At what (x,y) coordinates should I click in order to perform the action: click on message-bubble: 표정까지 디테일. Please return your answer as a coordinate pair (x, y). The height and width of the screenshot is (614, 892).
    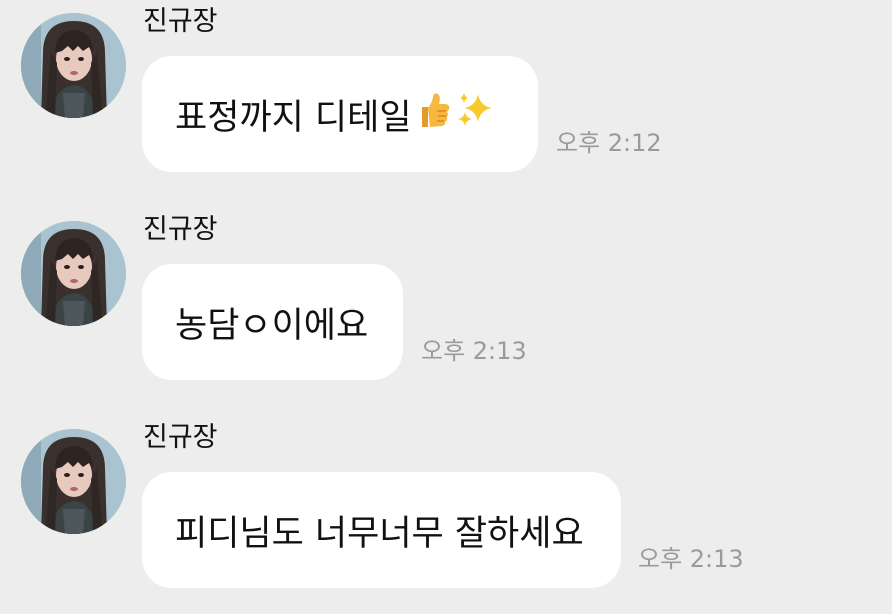
    Looking at the image, I should click on (340, 114).